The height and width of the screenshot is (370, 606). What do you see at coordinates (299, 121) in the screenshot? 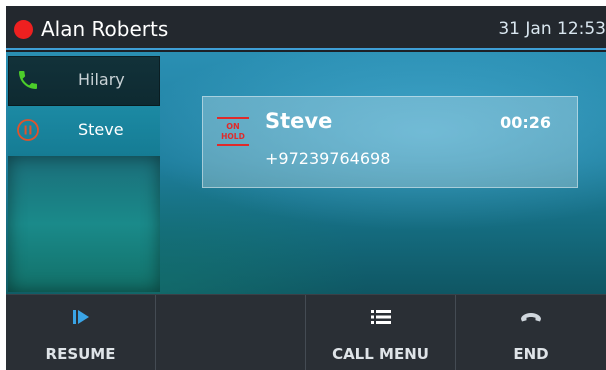
I see `caller-name: Steve` at bounding box center [299, 121].